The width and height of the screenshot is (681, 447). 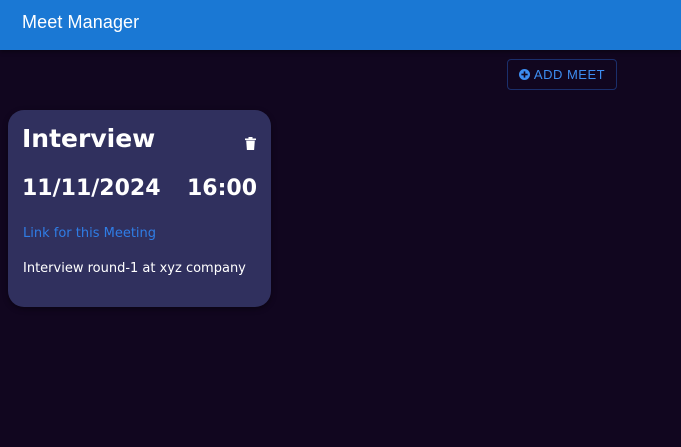 I want to click on app-title: Meet Manager, so click(x=81, y=22).